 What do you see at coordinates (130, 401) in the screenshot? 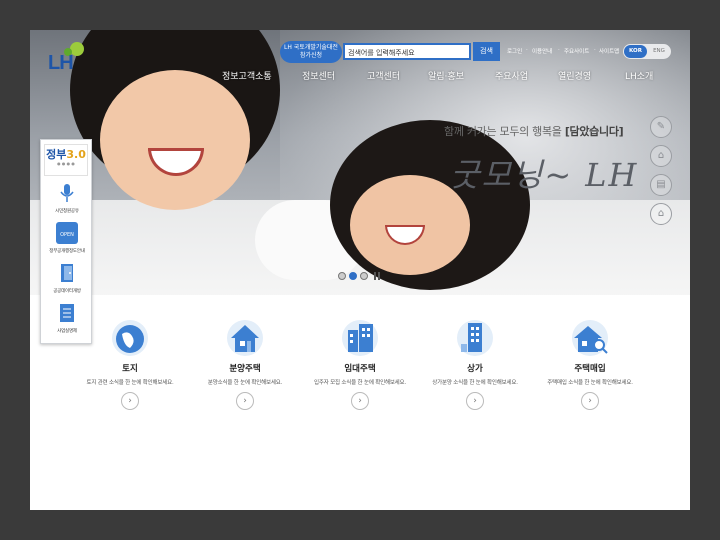
I see `category-land-more-button: ›` at bounding box center [130, 401].